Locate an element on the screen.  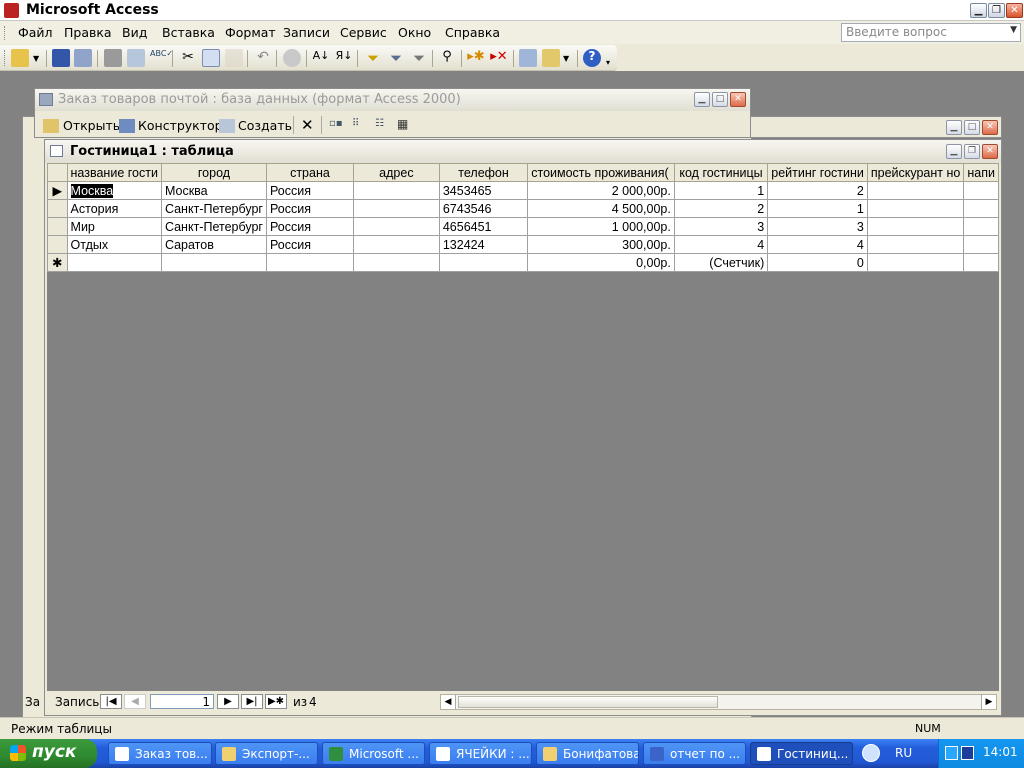
cell-name: Отдых is located at coordinates (114, 244).